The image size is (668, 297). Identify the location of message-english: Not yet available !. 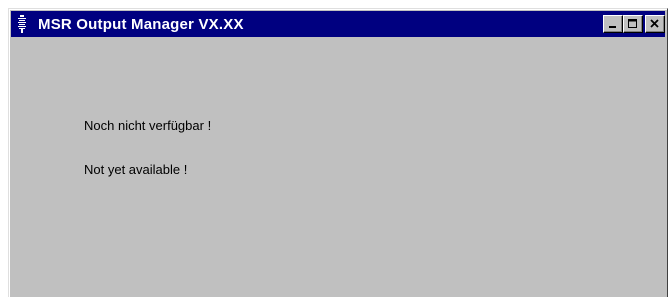
(136, 169).